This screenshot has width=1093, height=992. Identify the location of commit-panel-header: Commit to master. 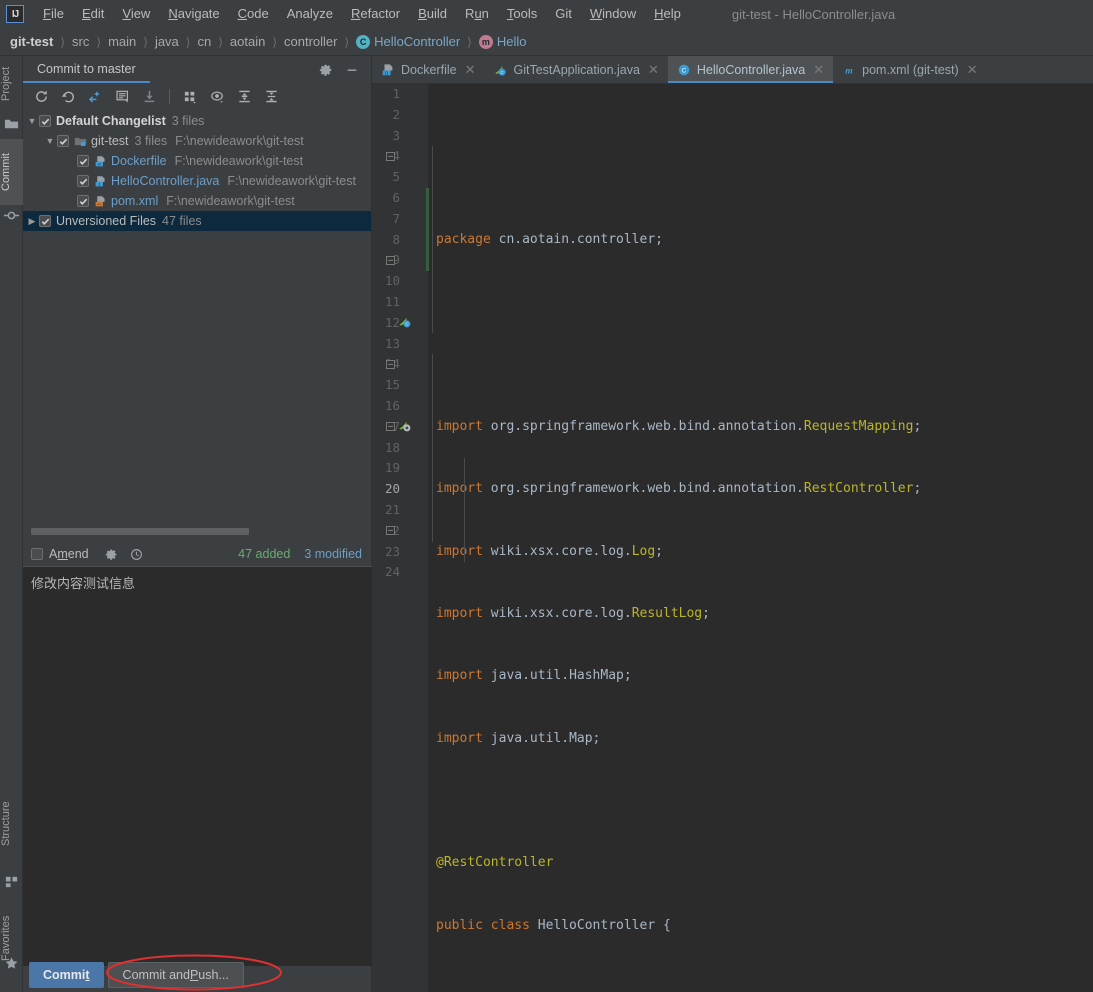
(197, 69).